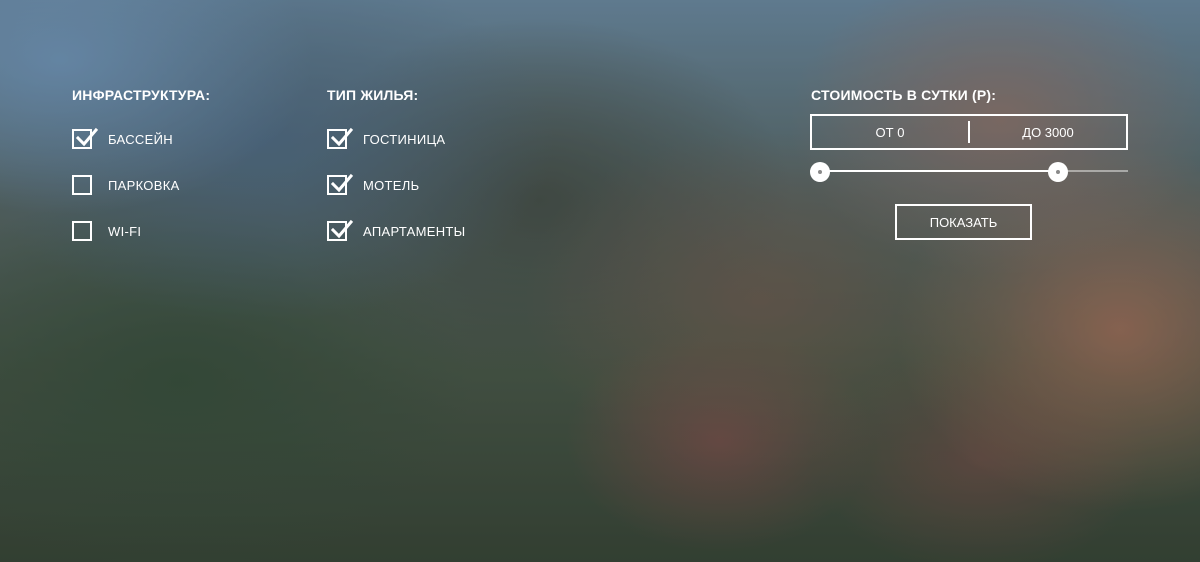 Image resolution: width=1200 pixels, height=562 pixels. Describe the element at coordinates (969, 132) in the screenshot. I see `price-range-box: ОТ 0 ДО 3000` at that location.